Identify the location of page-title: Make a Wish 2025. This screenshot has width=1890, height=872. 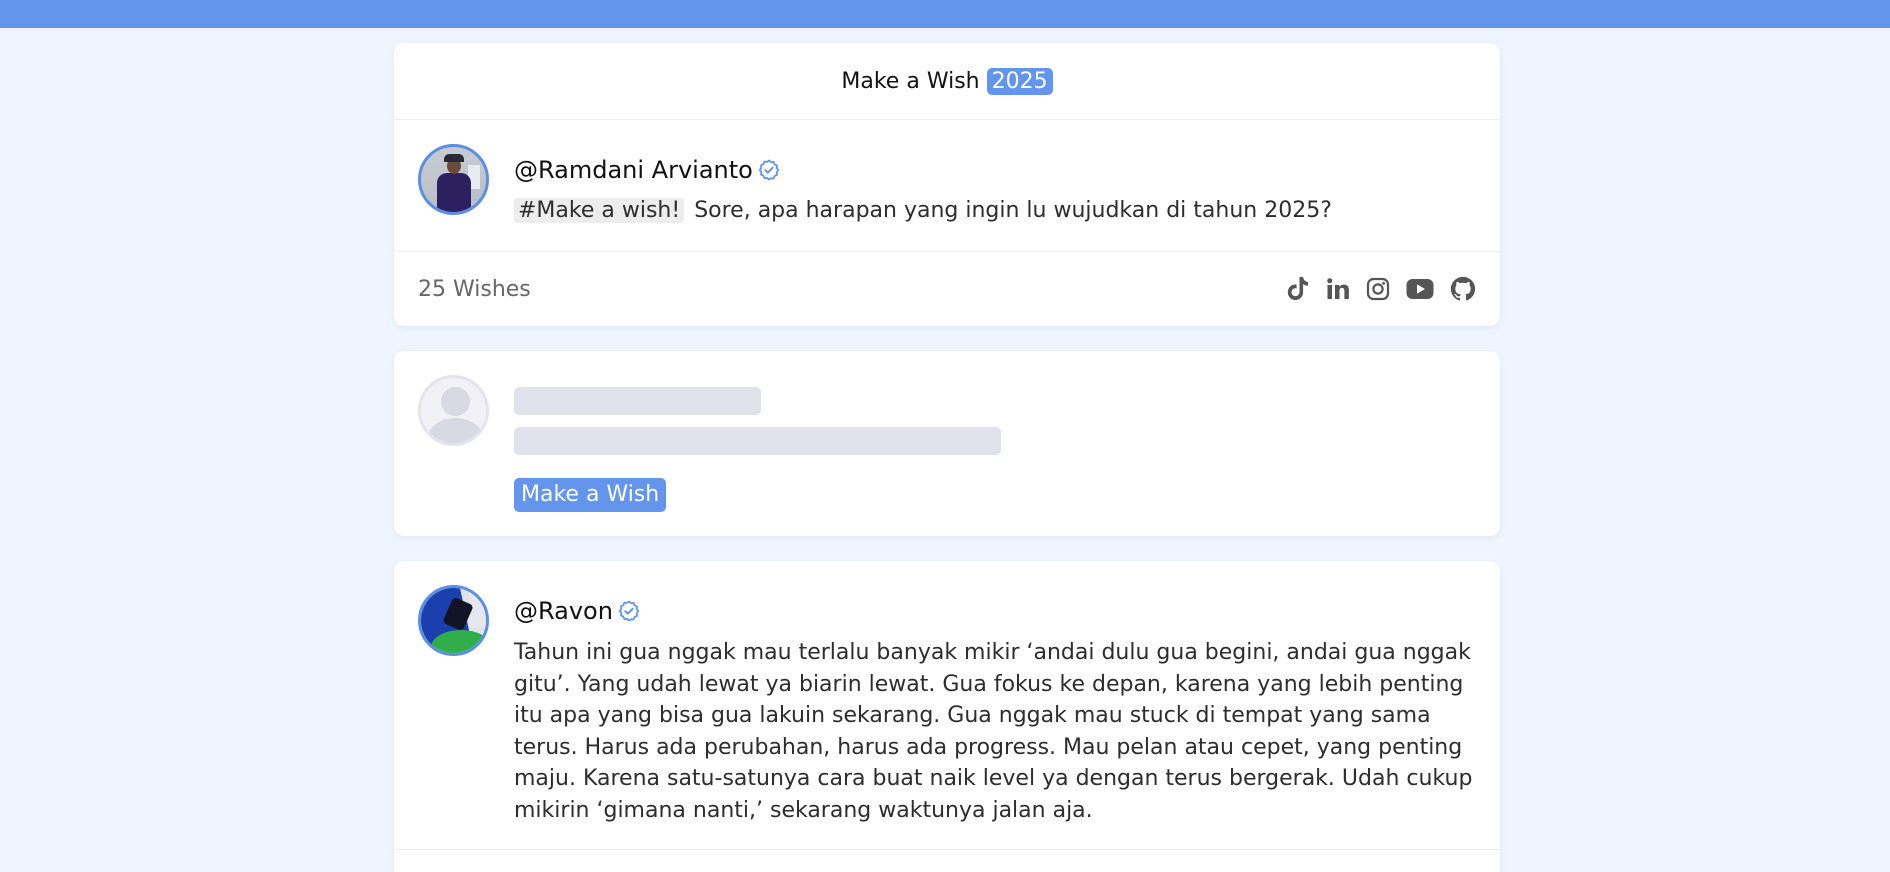
(947, 81).